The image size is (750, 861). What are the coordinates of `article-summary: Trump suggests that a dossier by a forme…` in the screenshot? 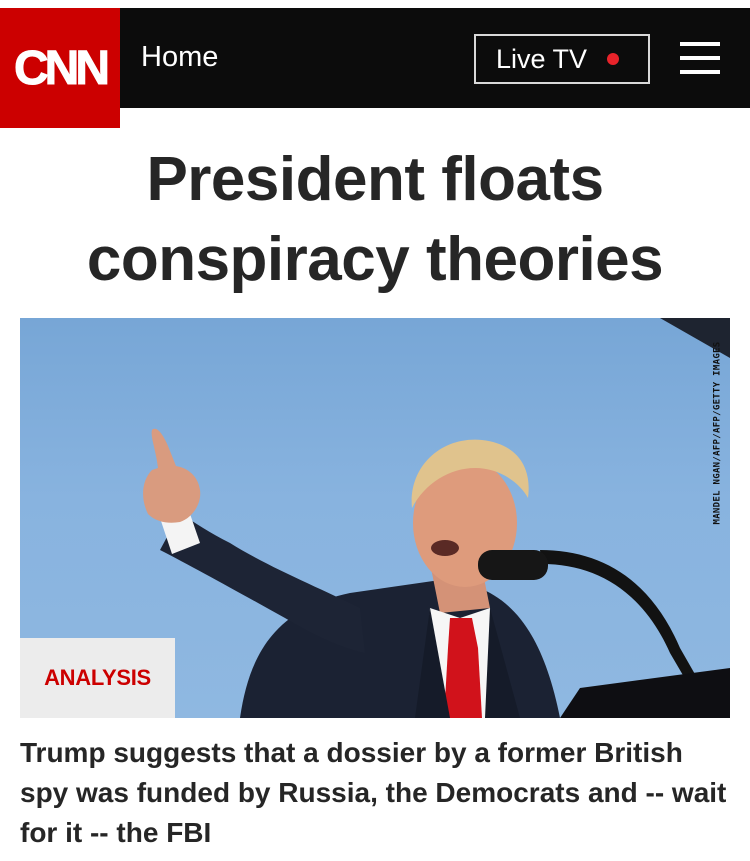 It's located at (375, 793).